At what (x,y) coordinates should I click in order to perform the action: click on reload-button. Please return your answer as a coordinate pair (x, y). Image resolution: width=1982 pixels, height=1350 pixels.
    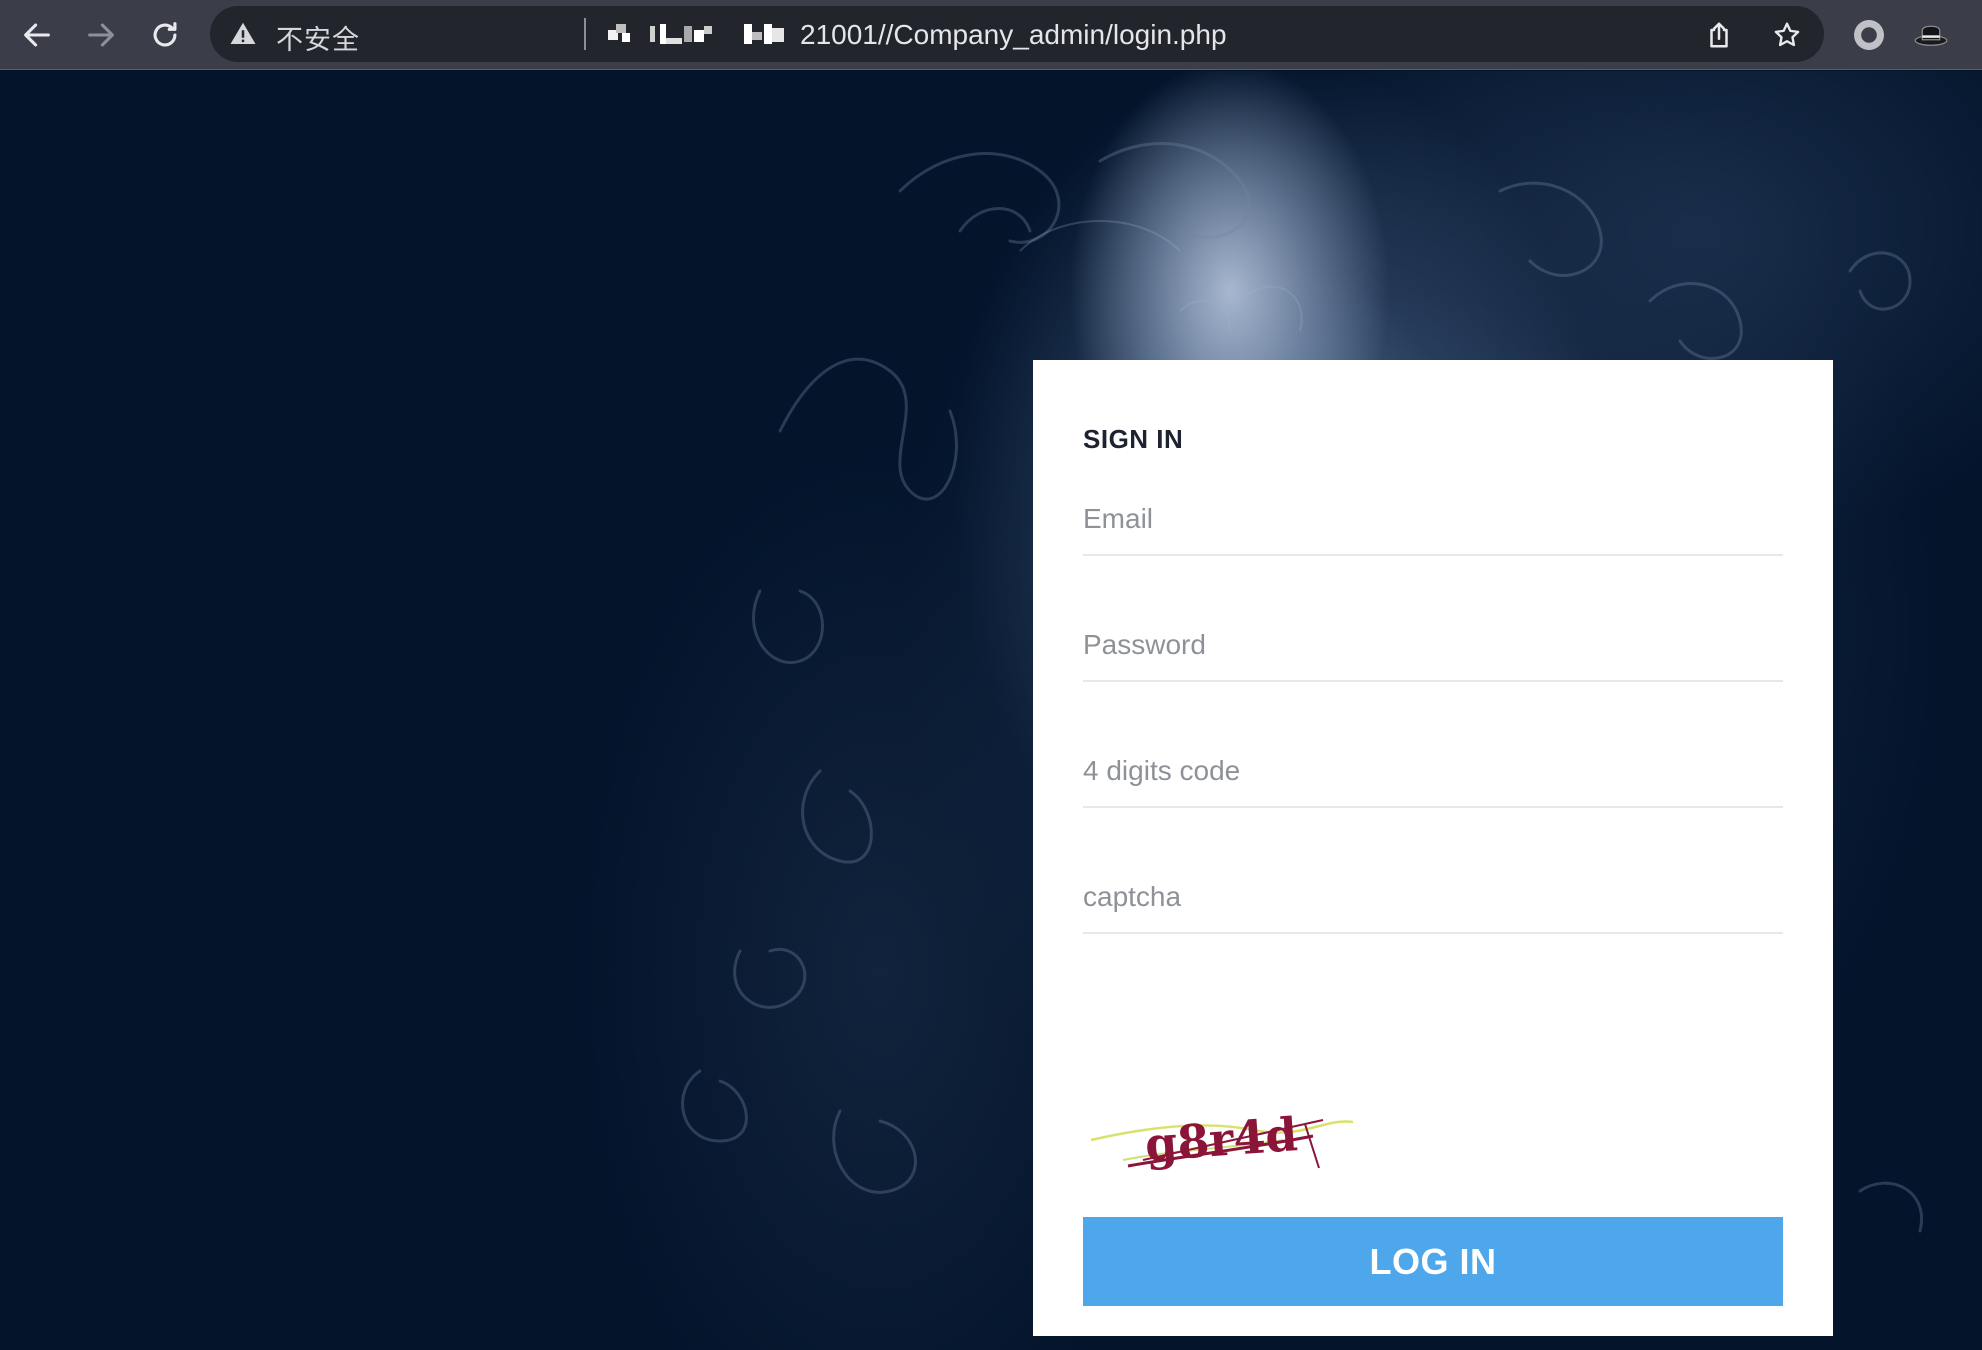
    Looking at the image, I should click on (165, 35).